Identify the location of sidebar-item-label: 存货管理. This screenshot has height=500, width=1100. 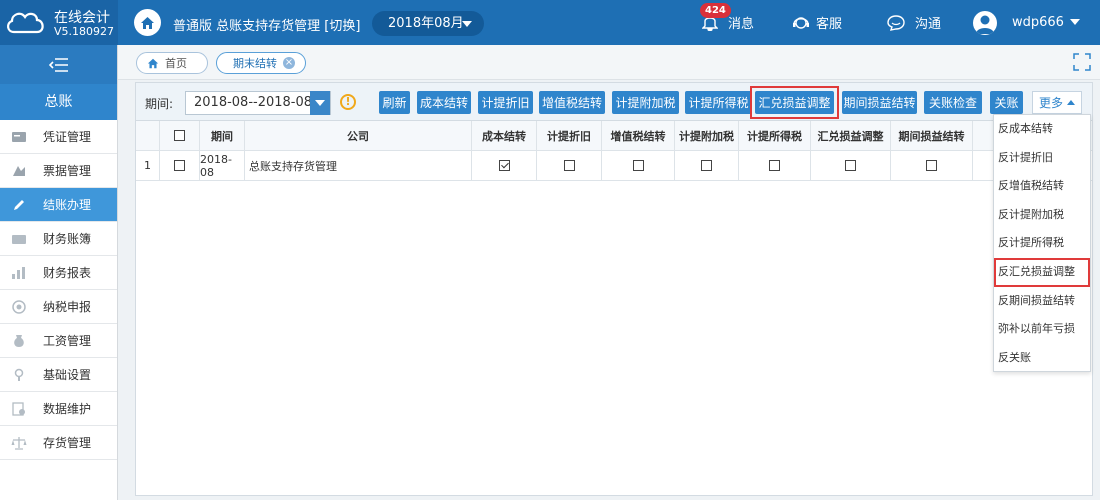
(67, 443).